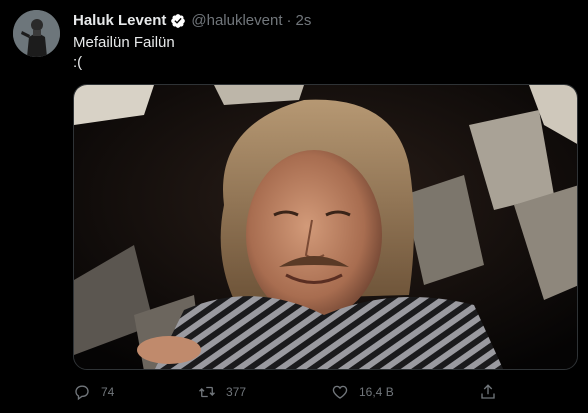 The image size is (588, 413). I want to click on share-button, so click(488, 392).